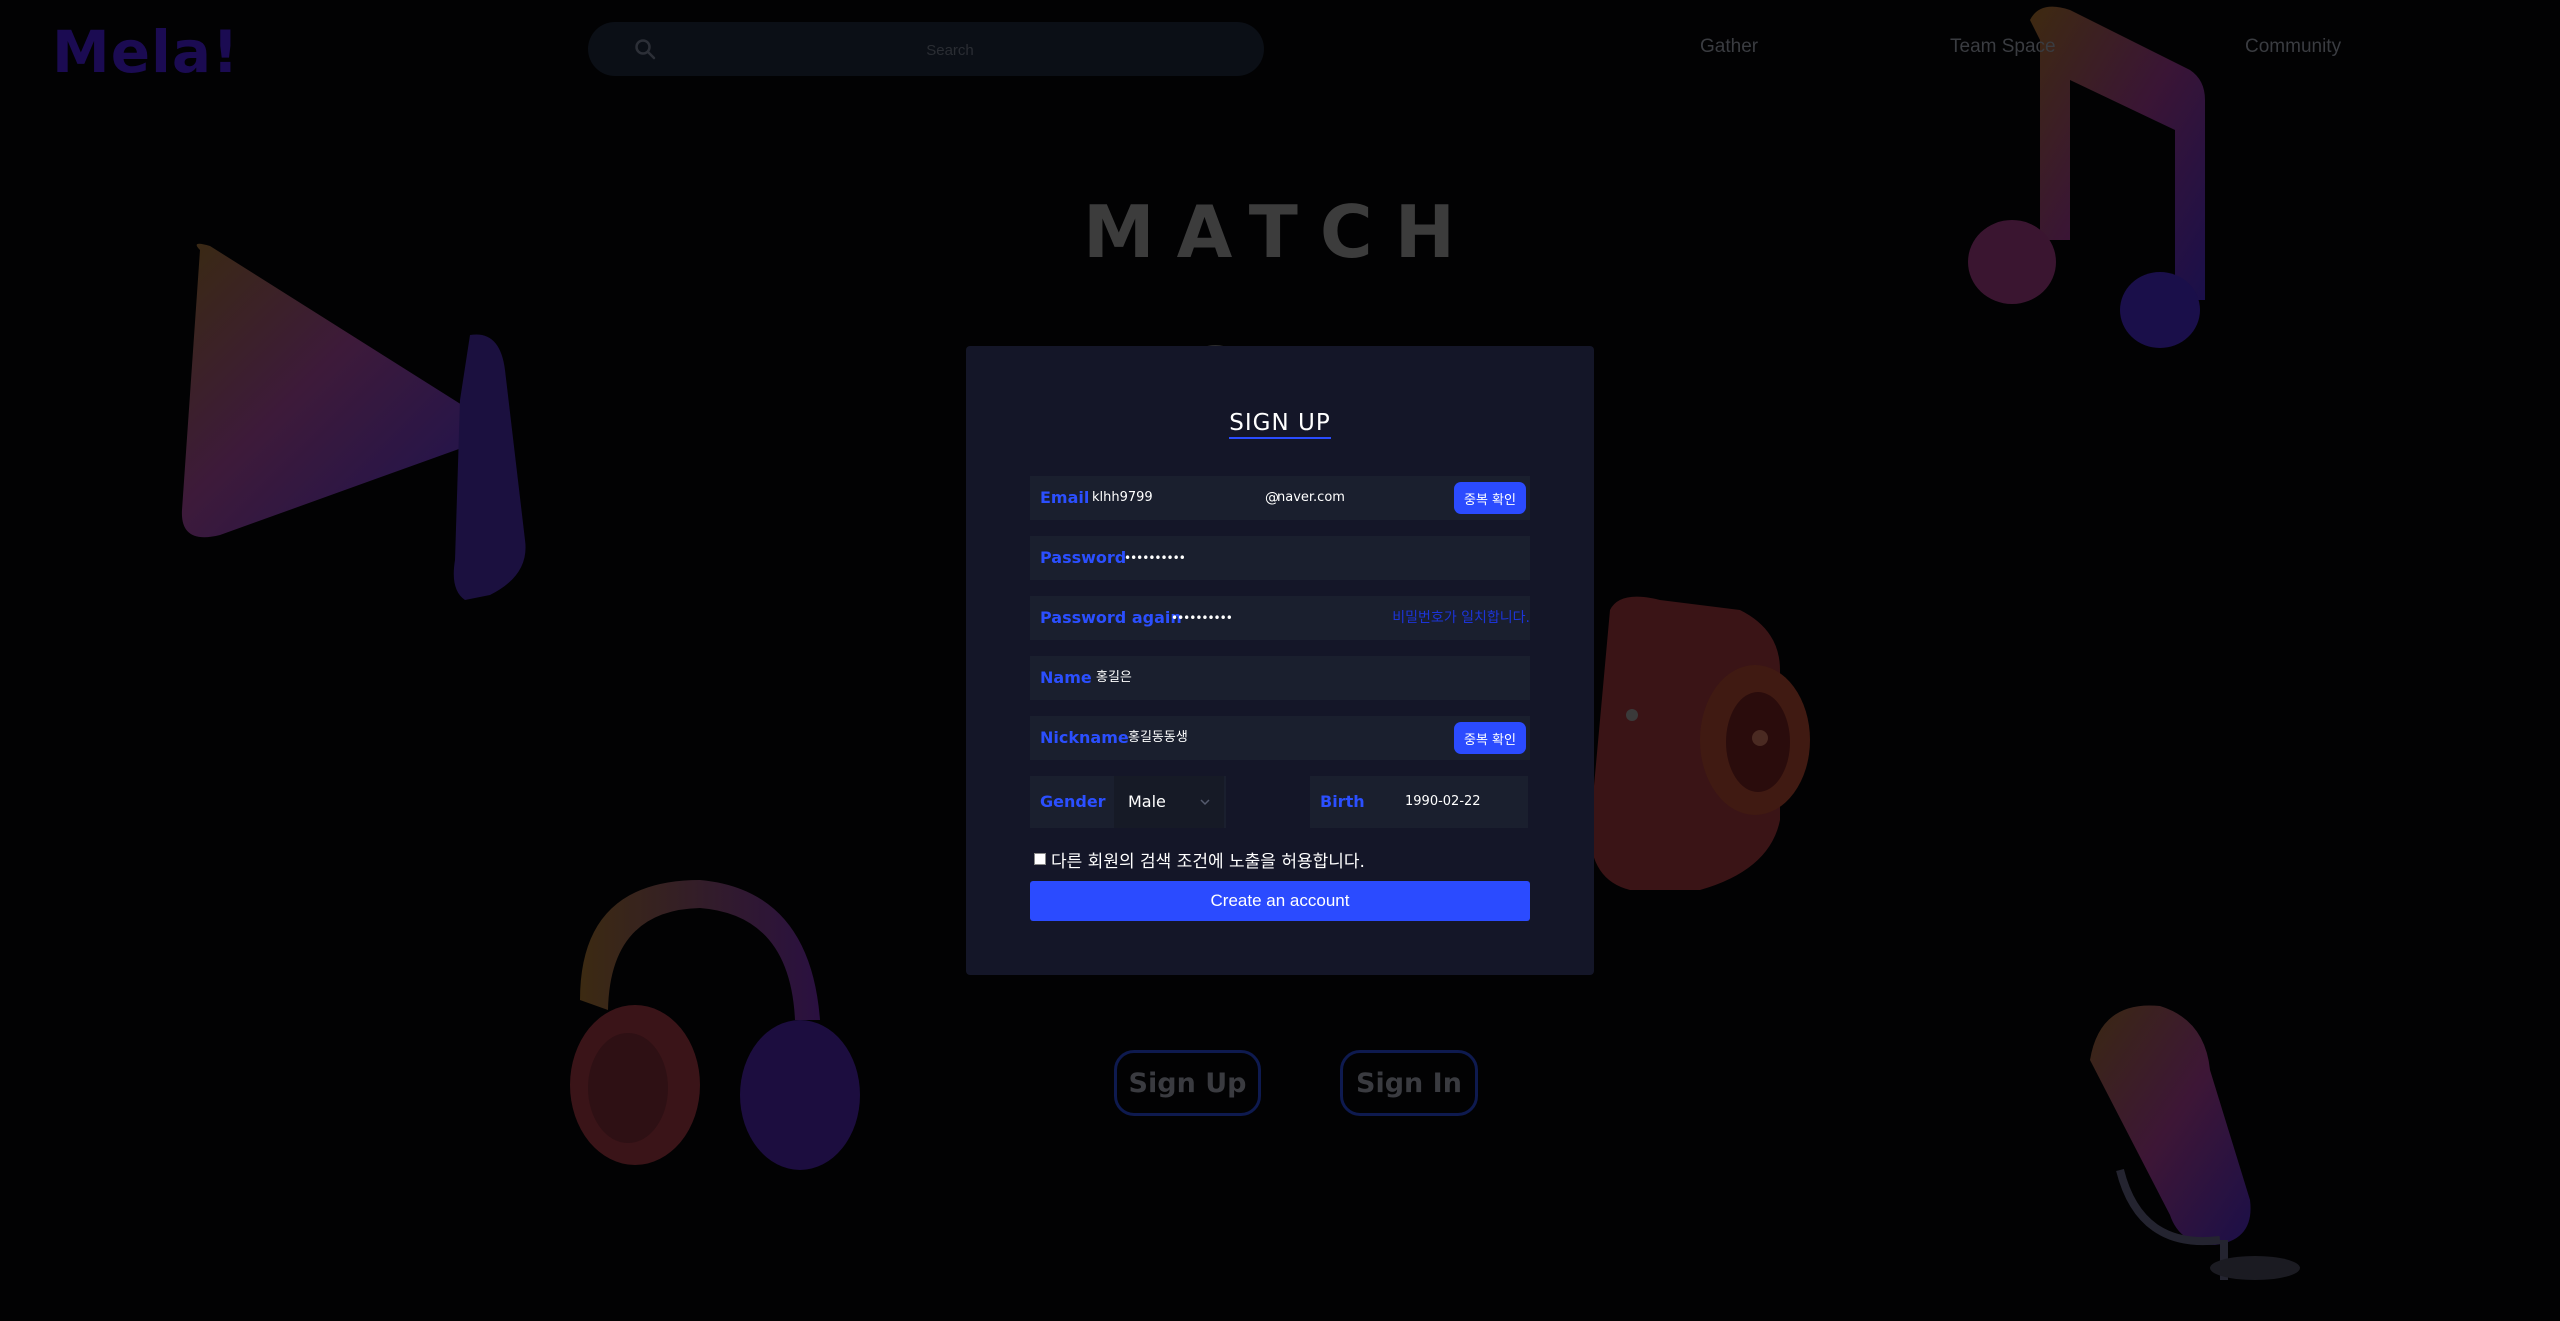 The height and width of the screenshot is (1321, 2560). What do you see at coordinates (1205, 802) in the screenshot?
I see `chevron-down-icon` at bounding box center [1205, 802].